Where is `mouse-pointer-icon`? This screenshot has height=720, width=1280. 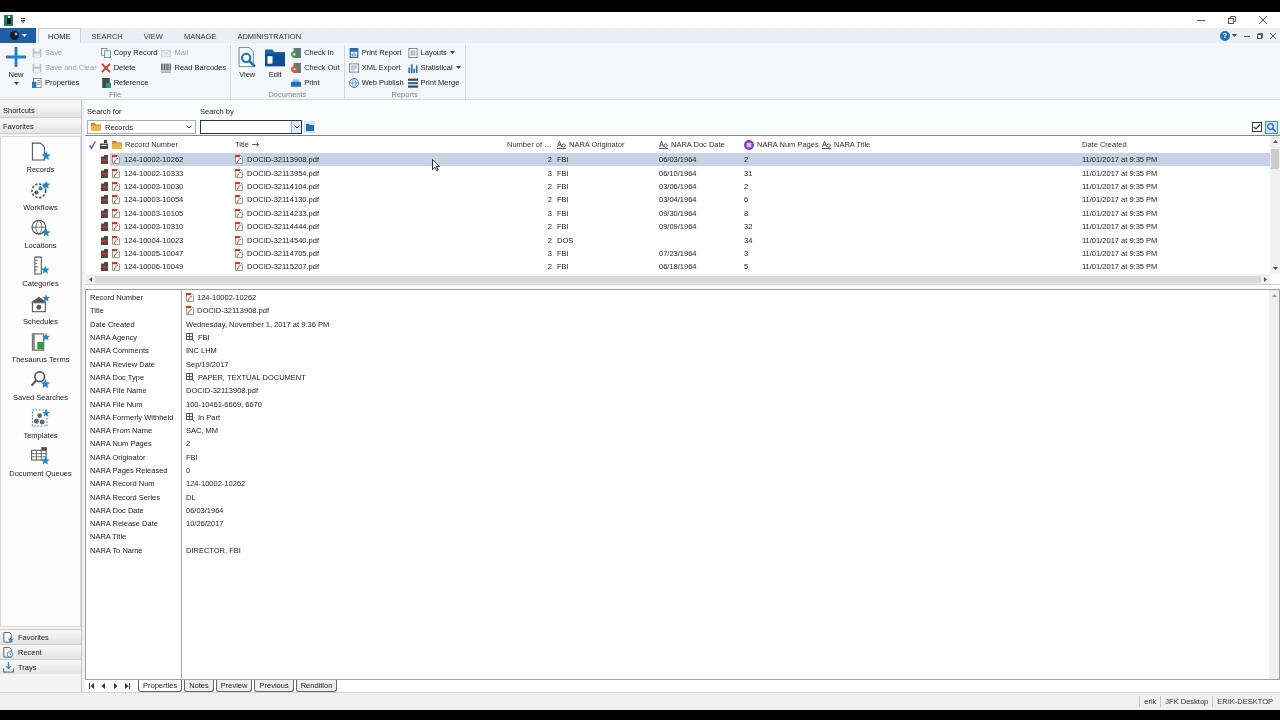
mouse-pointer-icon is located at coordinates (436, 165).